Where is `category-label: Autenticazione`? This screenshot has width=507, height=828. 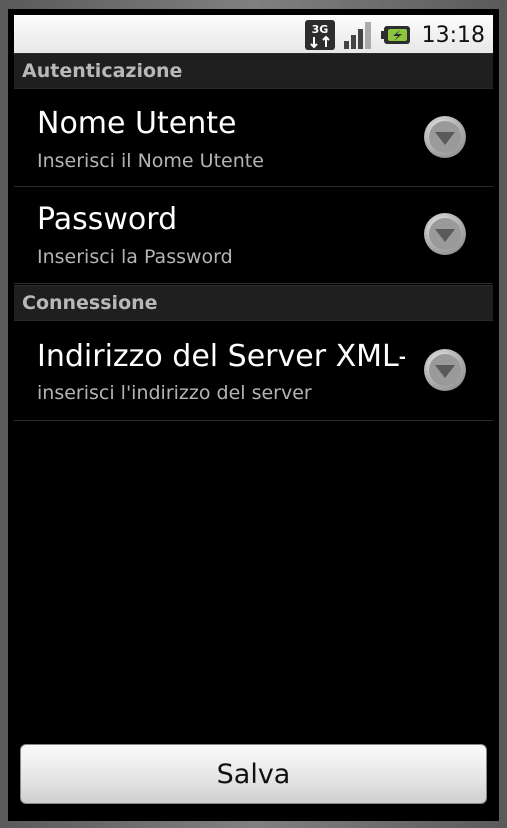 category-label: Autenticazione is located at coordinates (102, 71).